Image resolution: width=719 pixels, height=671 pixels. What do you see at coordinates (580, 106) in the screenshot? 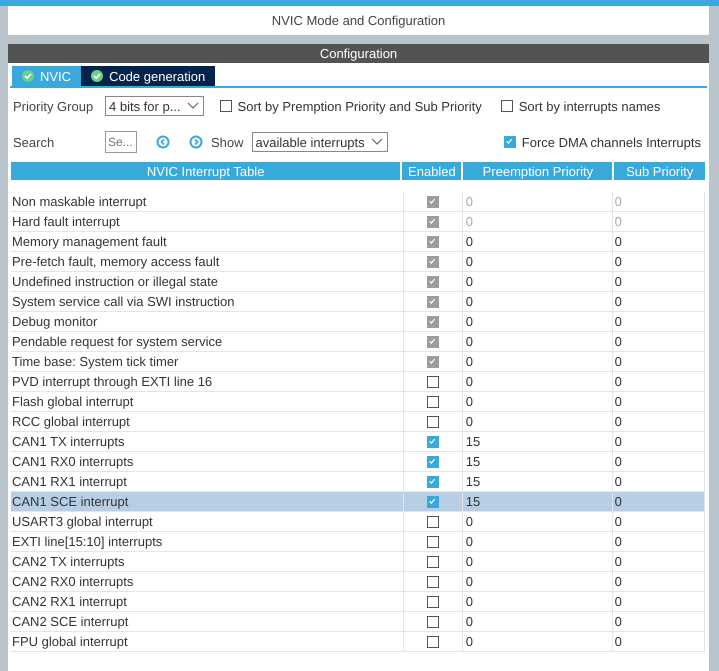
I see `checkbox-label: Sort by interrupts names` at bounding box center [580, 106].